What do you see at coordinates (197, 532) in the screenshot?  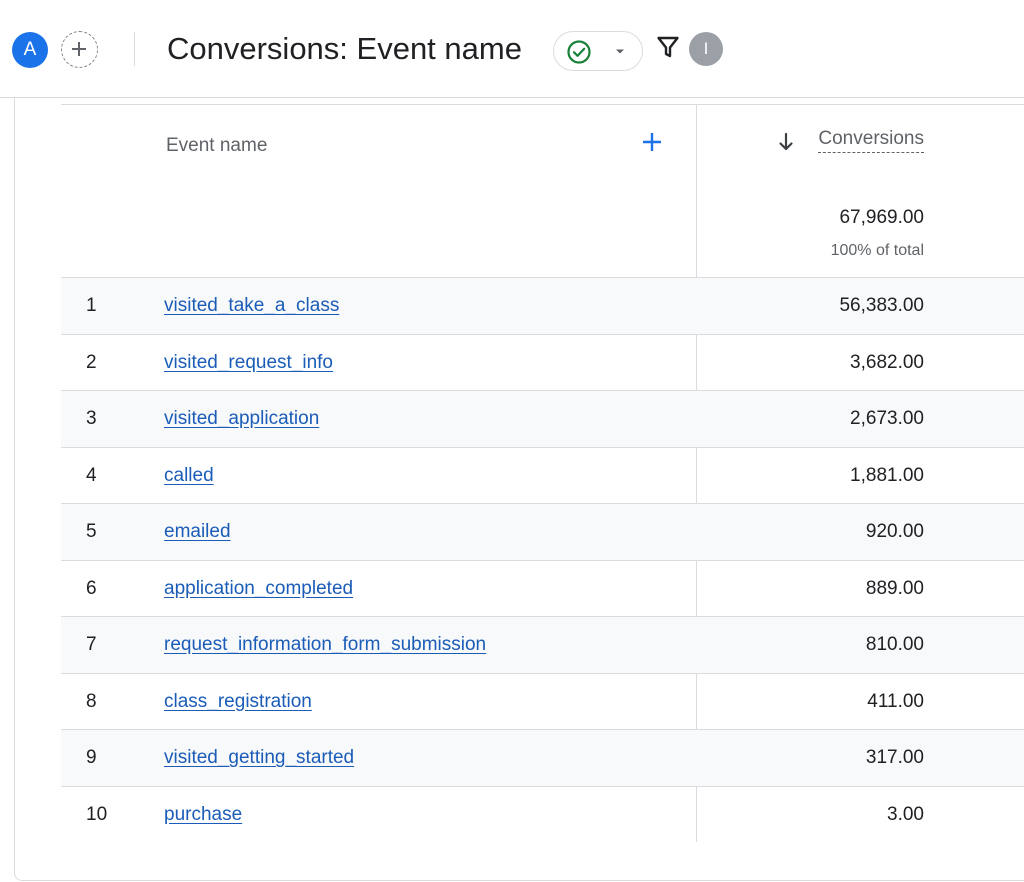 I see `event-name-link: emailed` at bounding box center [197, 532].